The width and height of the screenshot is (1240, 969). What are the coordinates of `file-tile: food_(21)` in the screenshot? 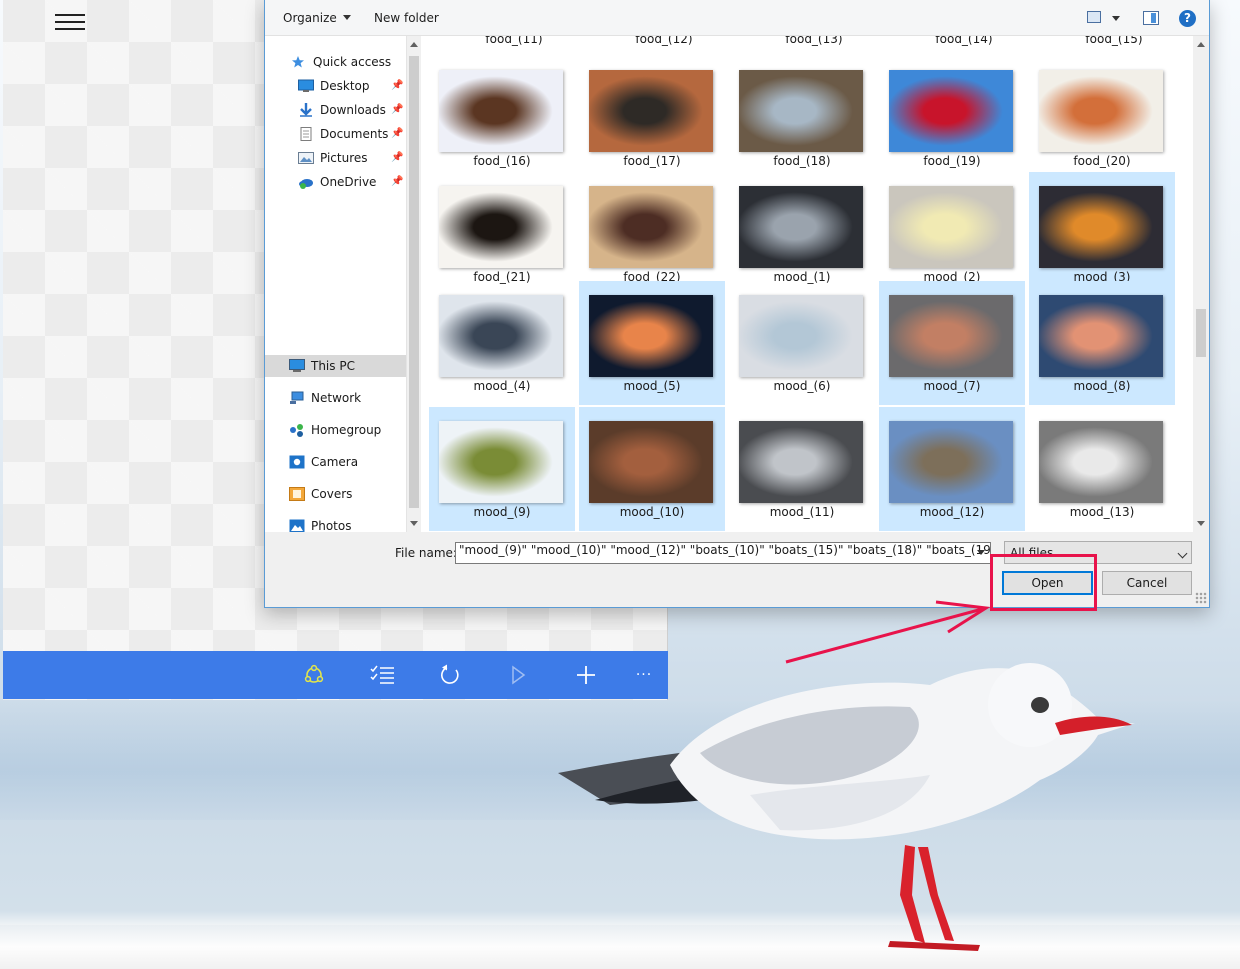 It's located at (502, 234).